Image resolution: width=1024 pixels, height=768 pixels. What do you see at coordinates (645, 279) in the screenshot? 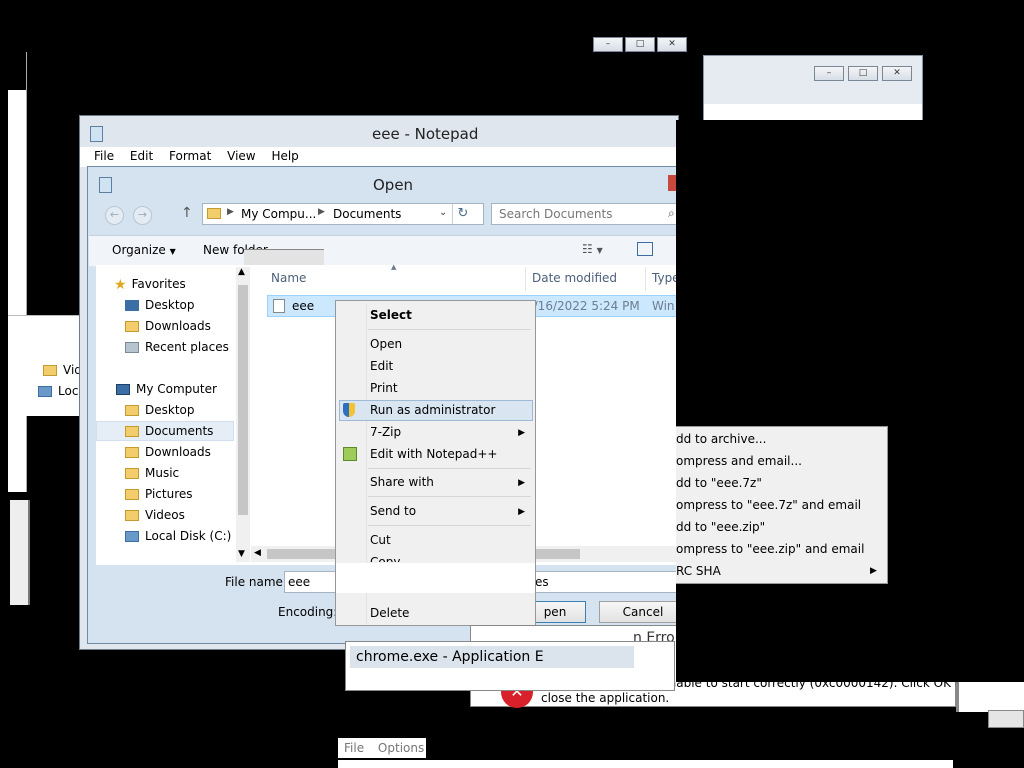
I see `column-divider` at bounding box center [645, 279].